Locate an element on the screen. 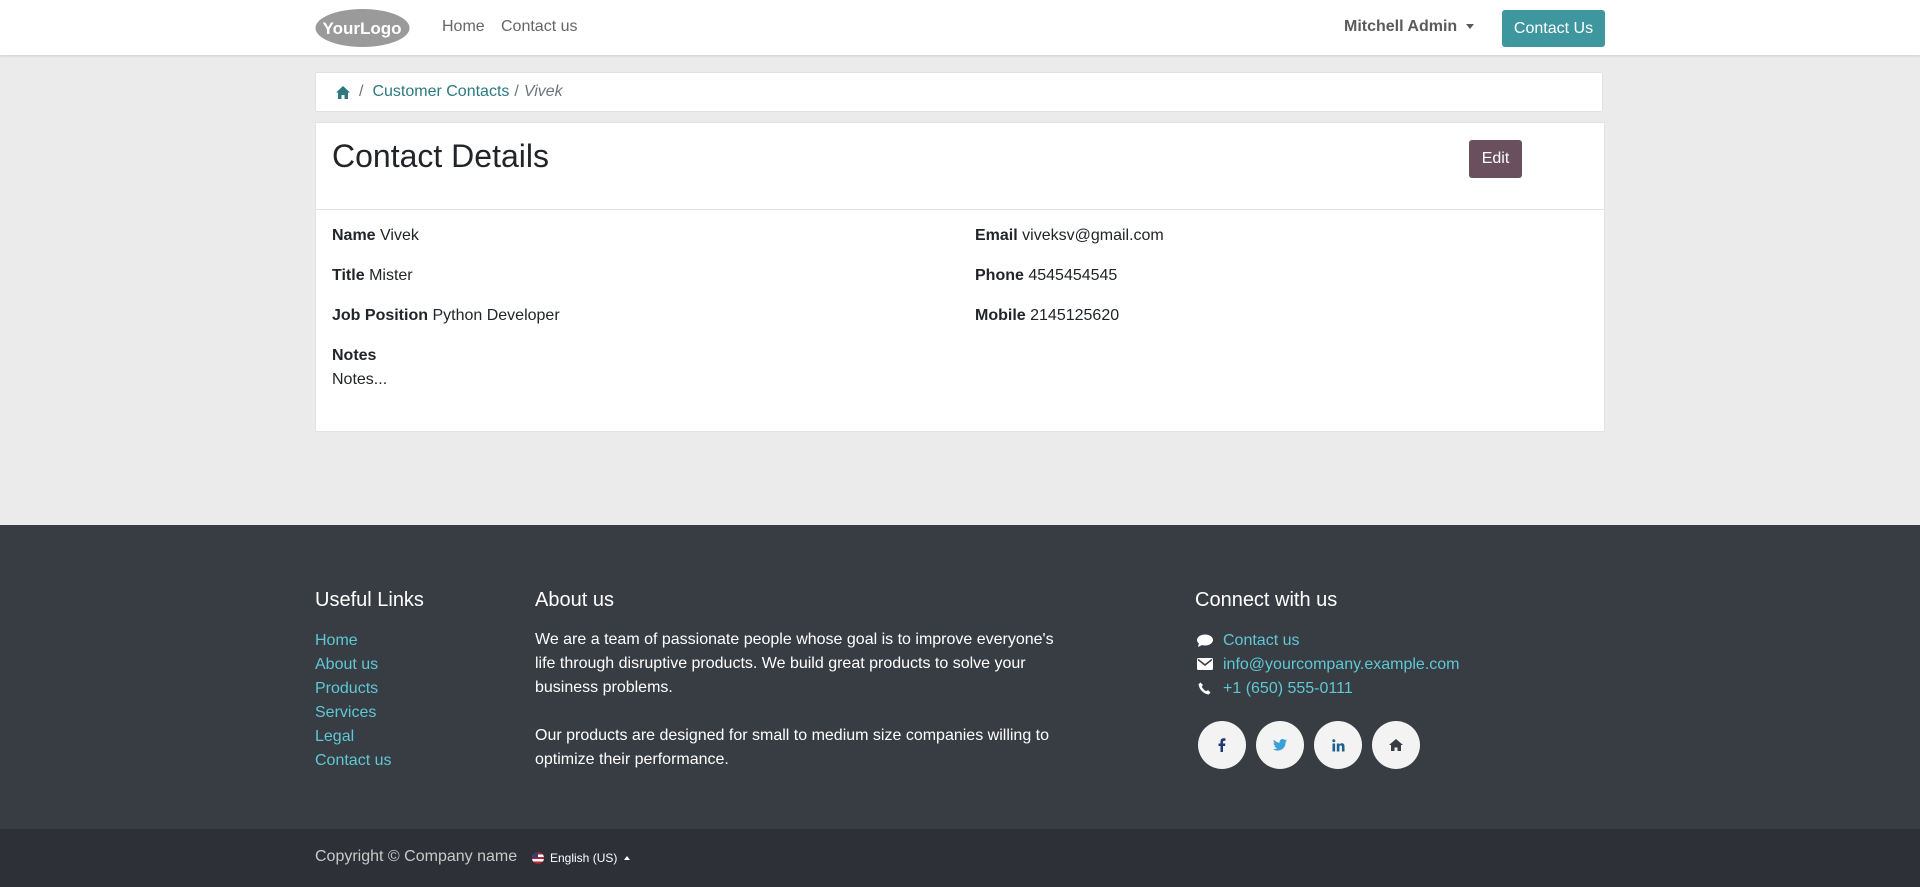 The image size is (1920, 887). field-value: Vivek is located at coordinates (399, 235).